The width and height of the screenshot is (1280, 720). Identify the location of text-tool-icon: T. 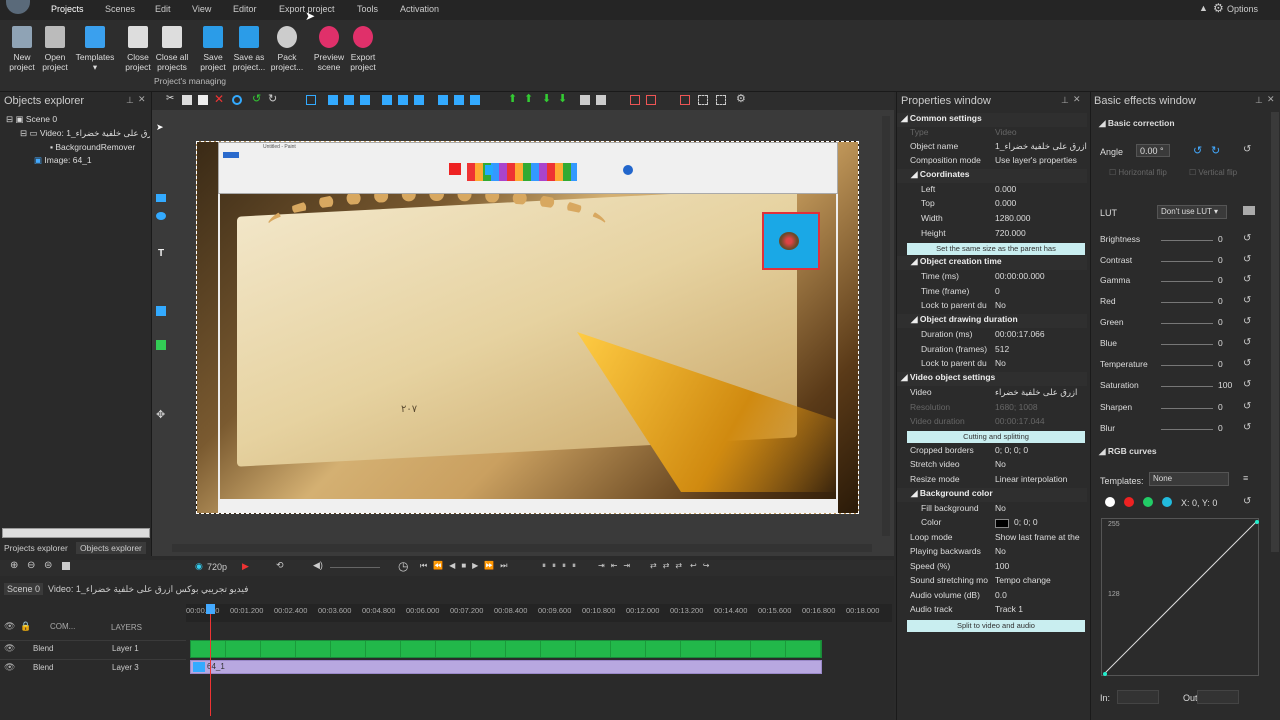
(161, 253).